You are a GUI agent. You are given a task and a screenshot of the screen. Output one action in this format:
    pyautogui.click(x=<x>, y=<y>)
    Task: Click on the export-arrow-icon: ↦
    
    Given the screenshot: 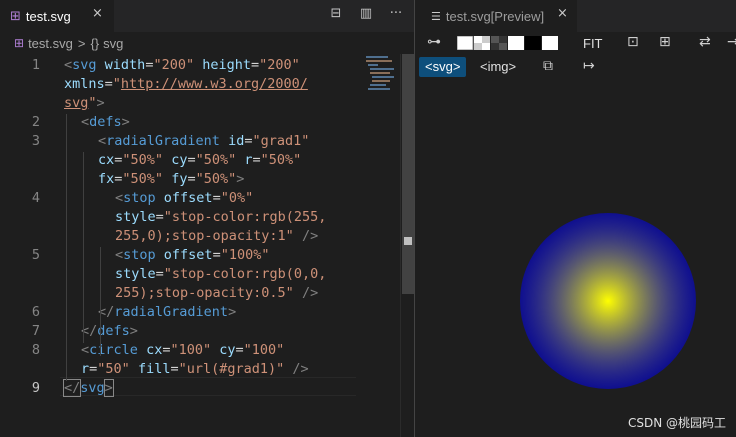 What is the action you would take?
    pyautogui.click(x=589, y=66)
    